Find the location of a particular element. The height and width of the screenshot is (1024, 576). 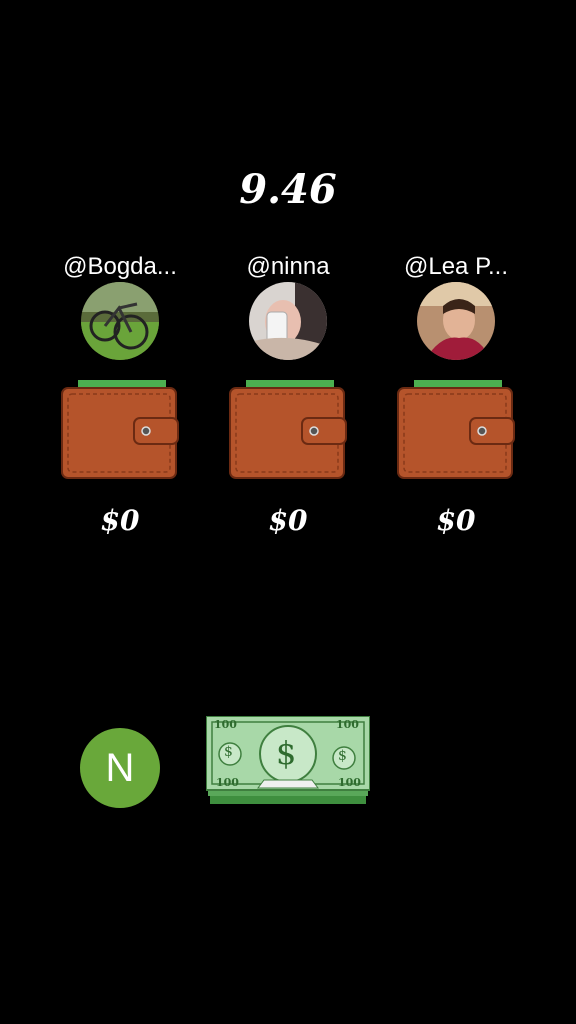

bill-symbol-center: $ is located at coordinates (286, 753).